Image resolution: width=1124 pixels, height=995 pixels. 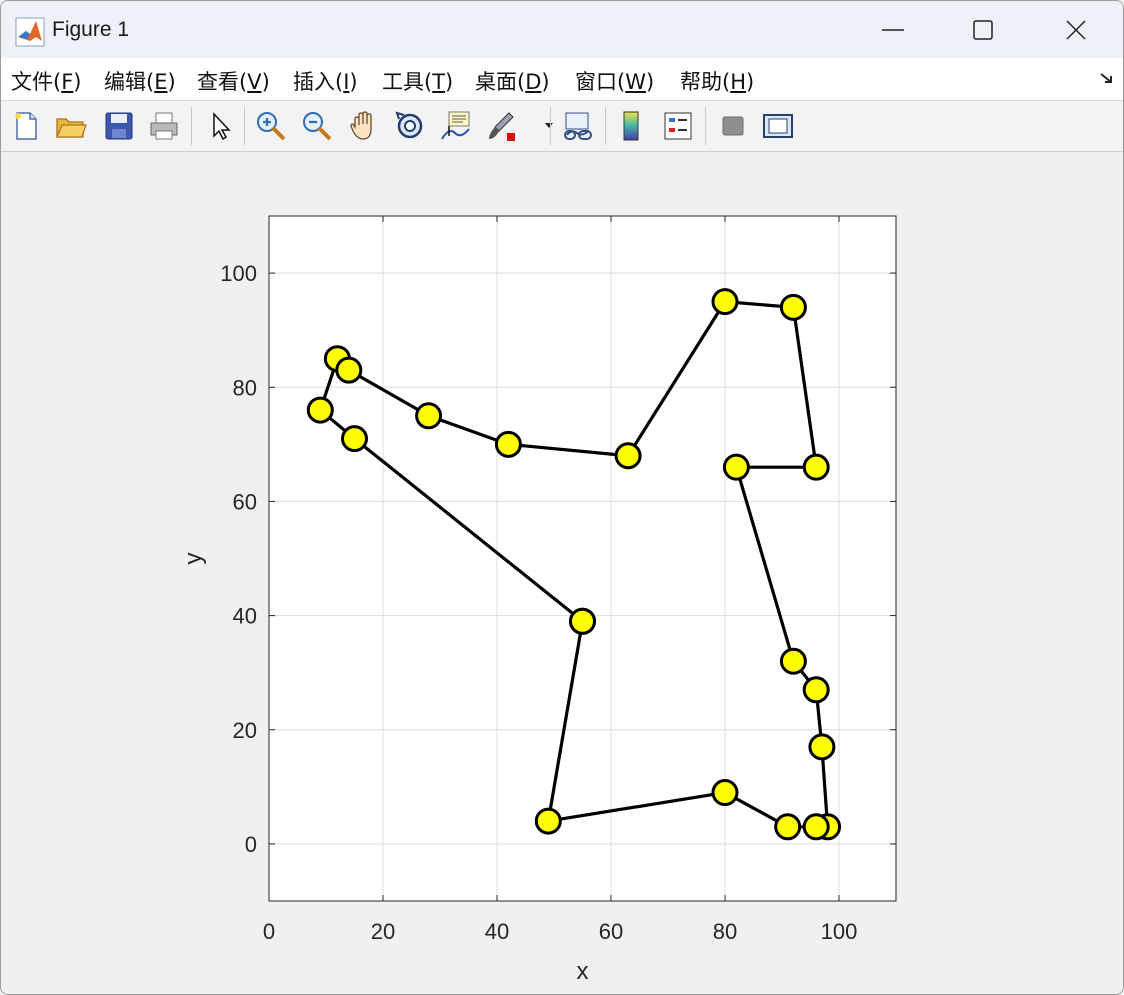 What do you see at coordinates (717, 81) in the screenshot?
I see `menu-help: 帮助(H)` at bounding box center [717, 81].